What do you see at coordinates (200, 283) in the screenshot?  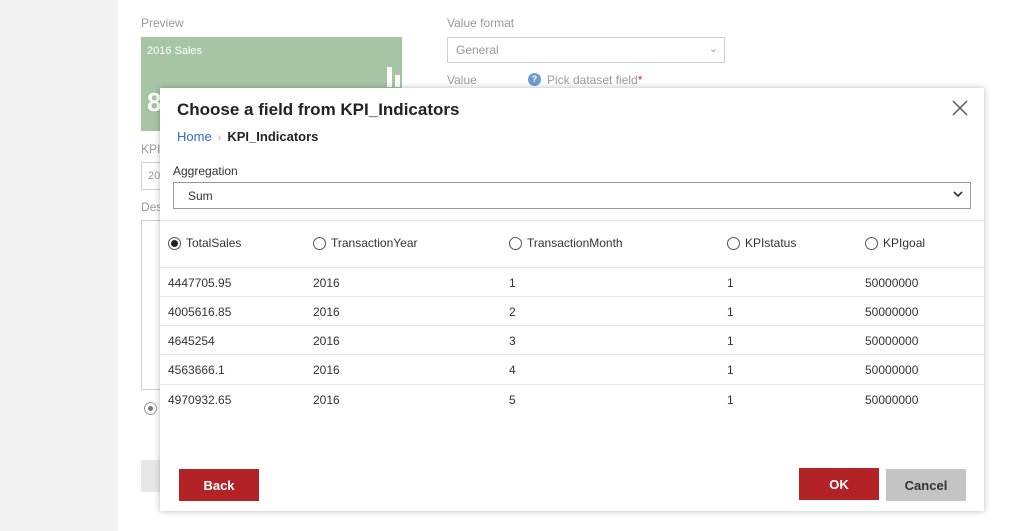 I see `table-cell: 4447705.95` at bounding box center [200, 283].